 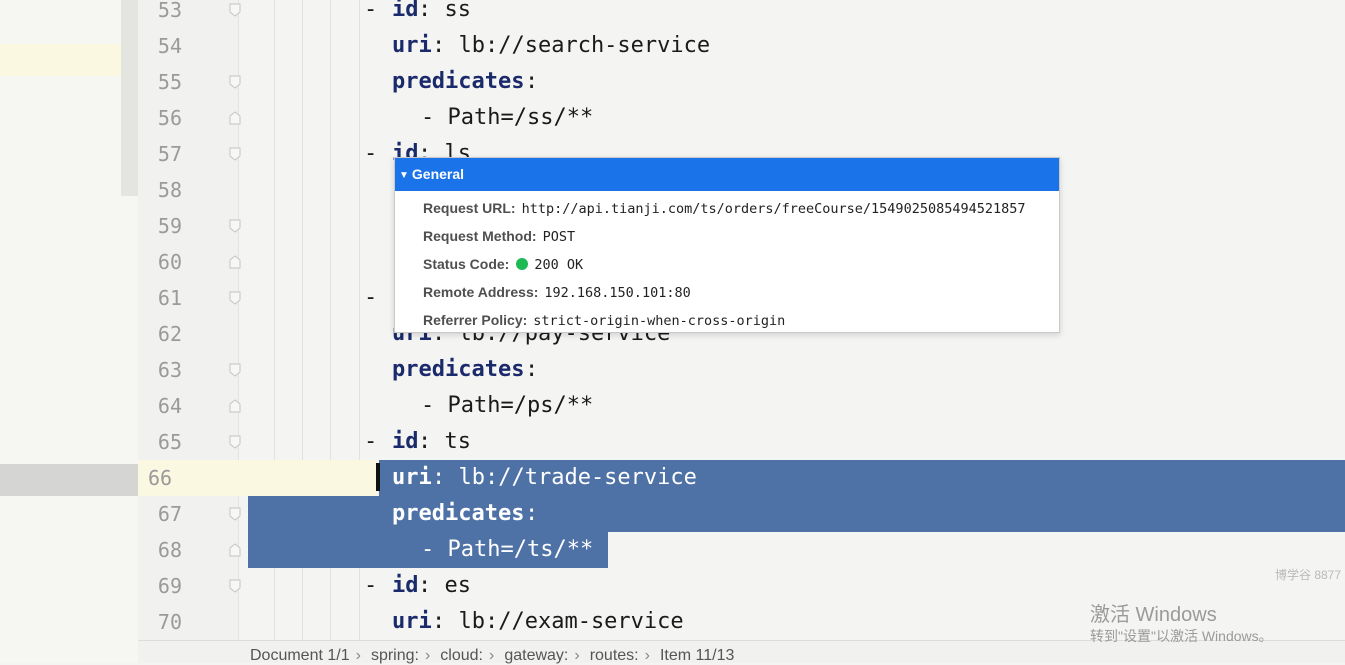 What do you see at coordinates (507, 117) in the screenshot?
I see `yaml-list-item: - Path=/ss/**` at bounding box center [507, 117].